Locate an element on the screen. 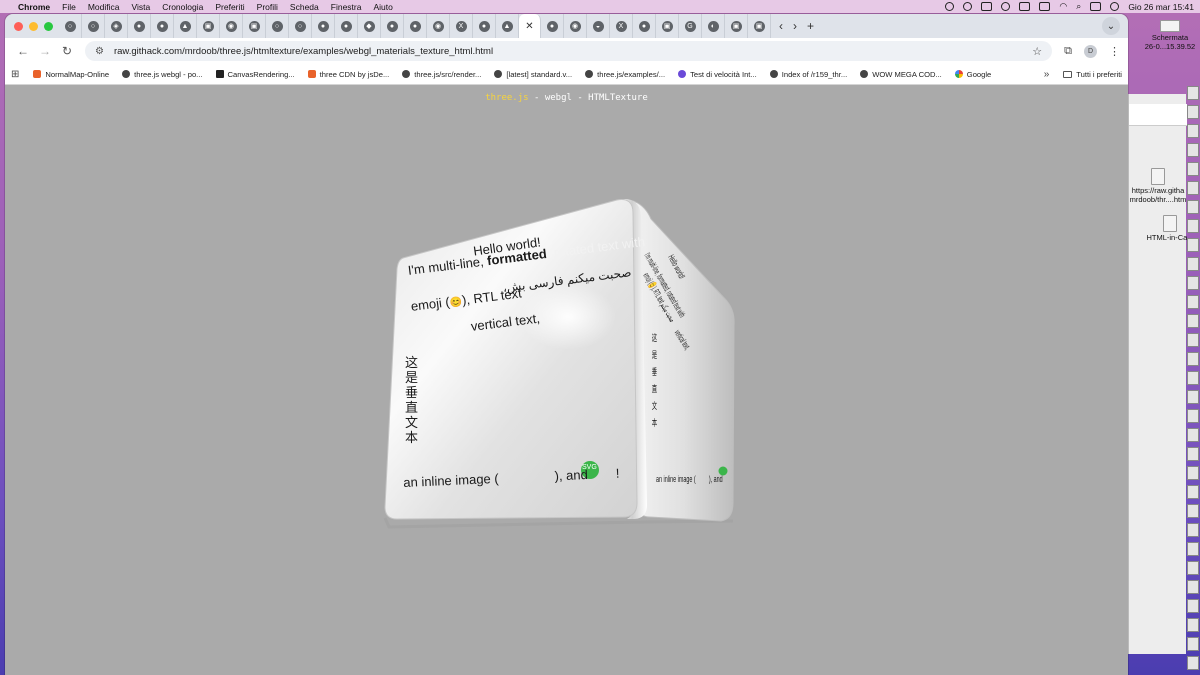 This screenshot has height=675, width=1200. menu-scheda: Scheda is located at coordinates (304, 7).